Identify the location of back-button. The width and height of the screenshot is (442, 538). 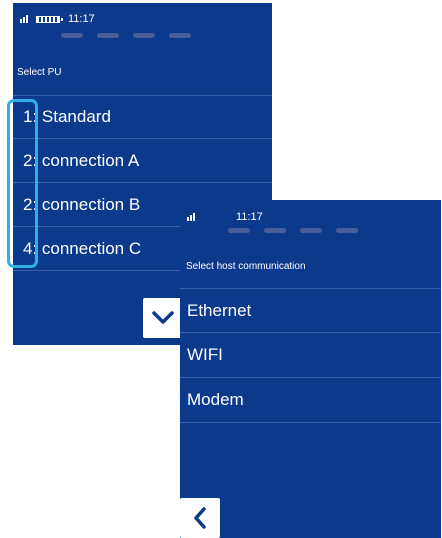
(200, 518).